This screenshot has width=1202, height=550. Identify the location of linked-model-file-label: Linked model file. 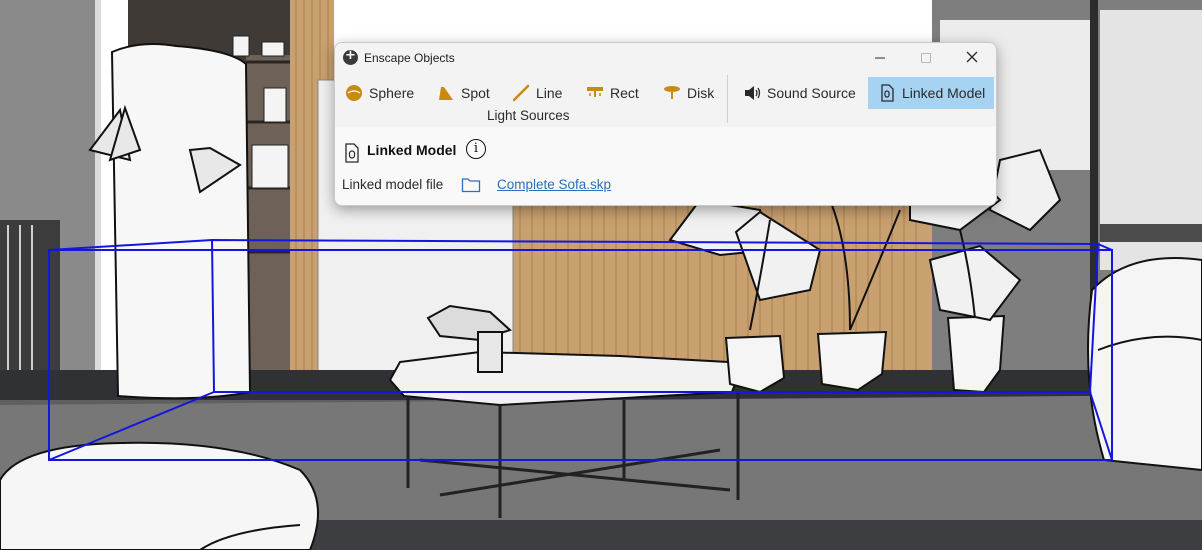
(393, 184).